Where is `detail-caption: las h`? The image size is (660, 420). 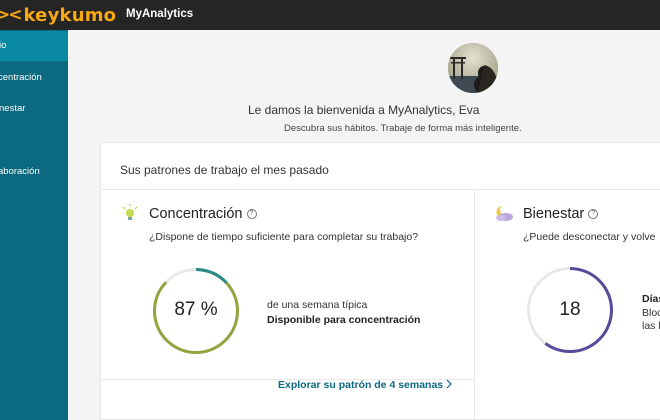
detail-caption: las h is located at coordinates (651, 326).